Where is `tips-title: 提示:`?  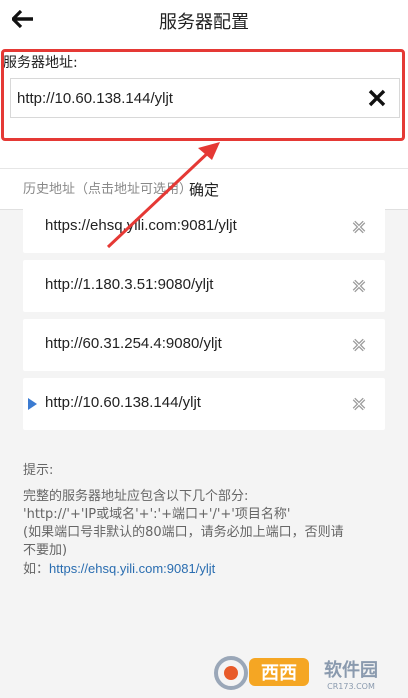
tips-title: 提示: is located at coordinates (38, 470).